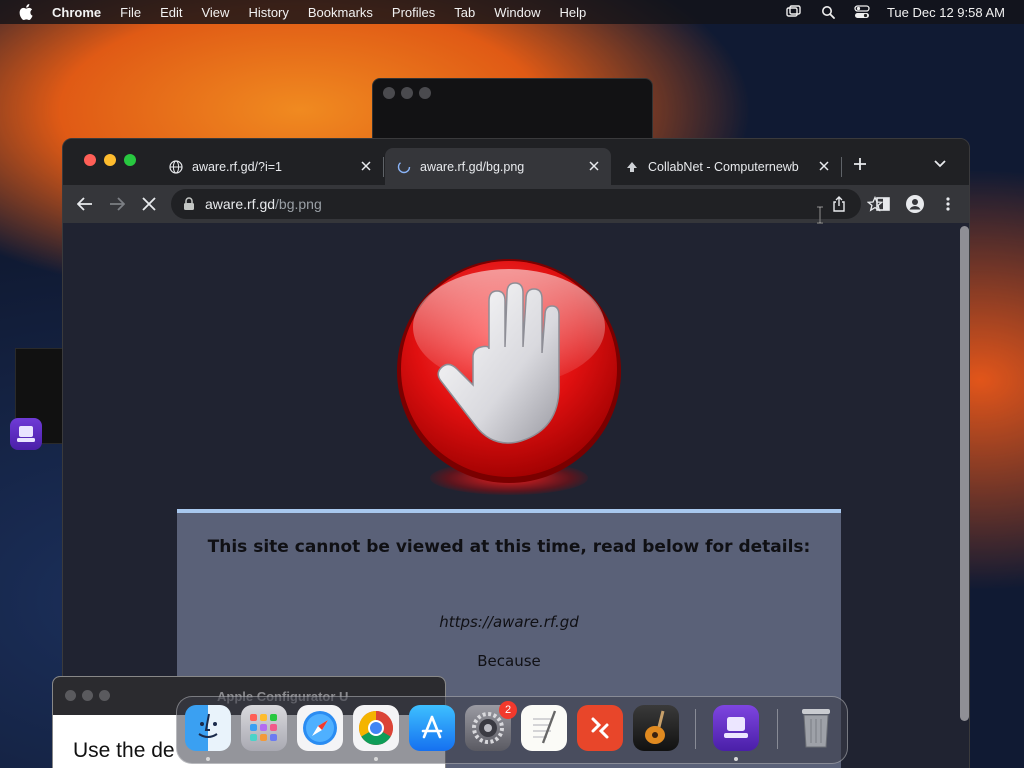 The image size is (1024, 768). Describe the element at coordinates (298, 204) in the screenshot. I see `url-path: /bg.png` at that location.